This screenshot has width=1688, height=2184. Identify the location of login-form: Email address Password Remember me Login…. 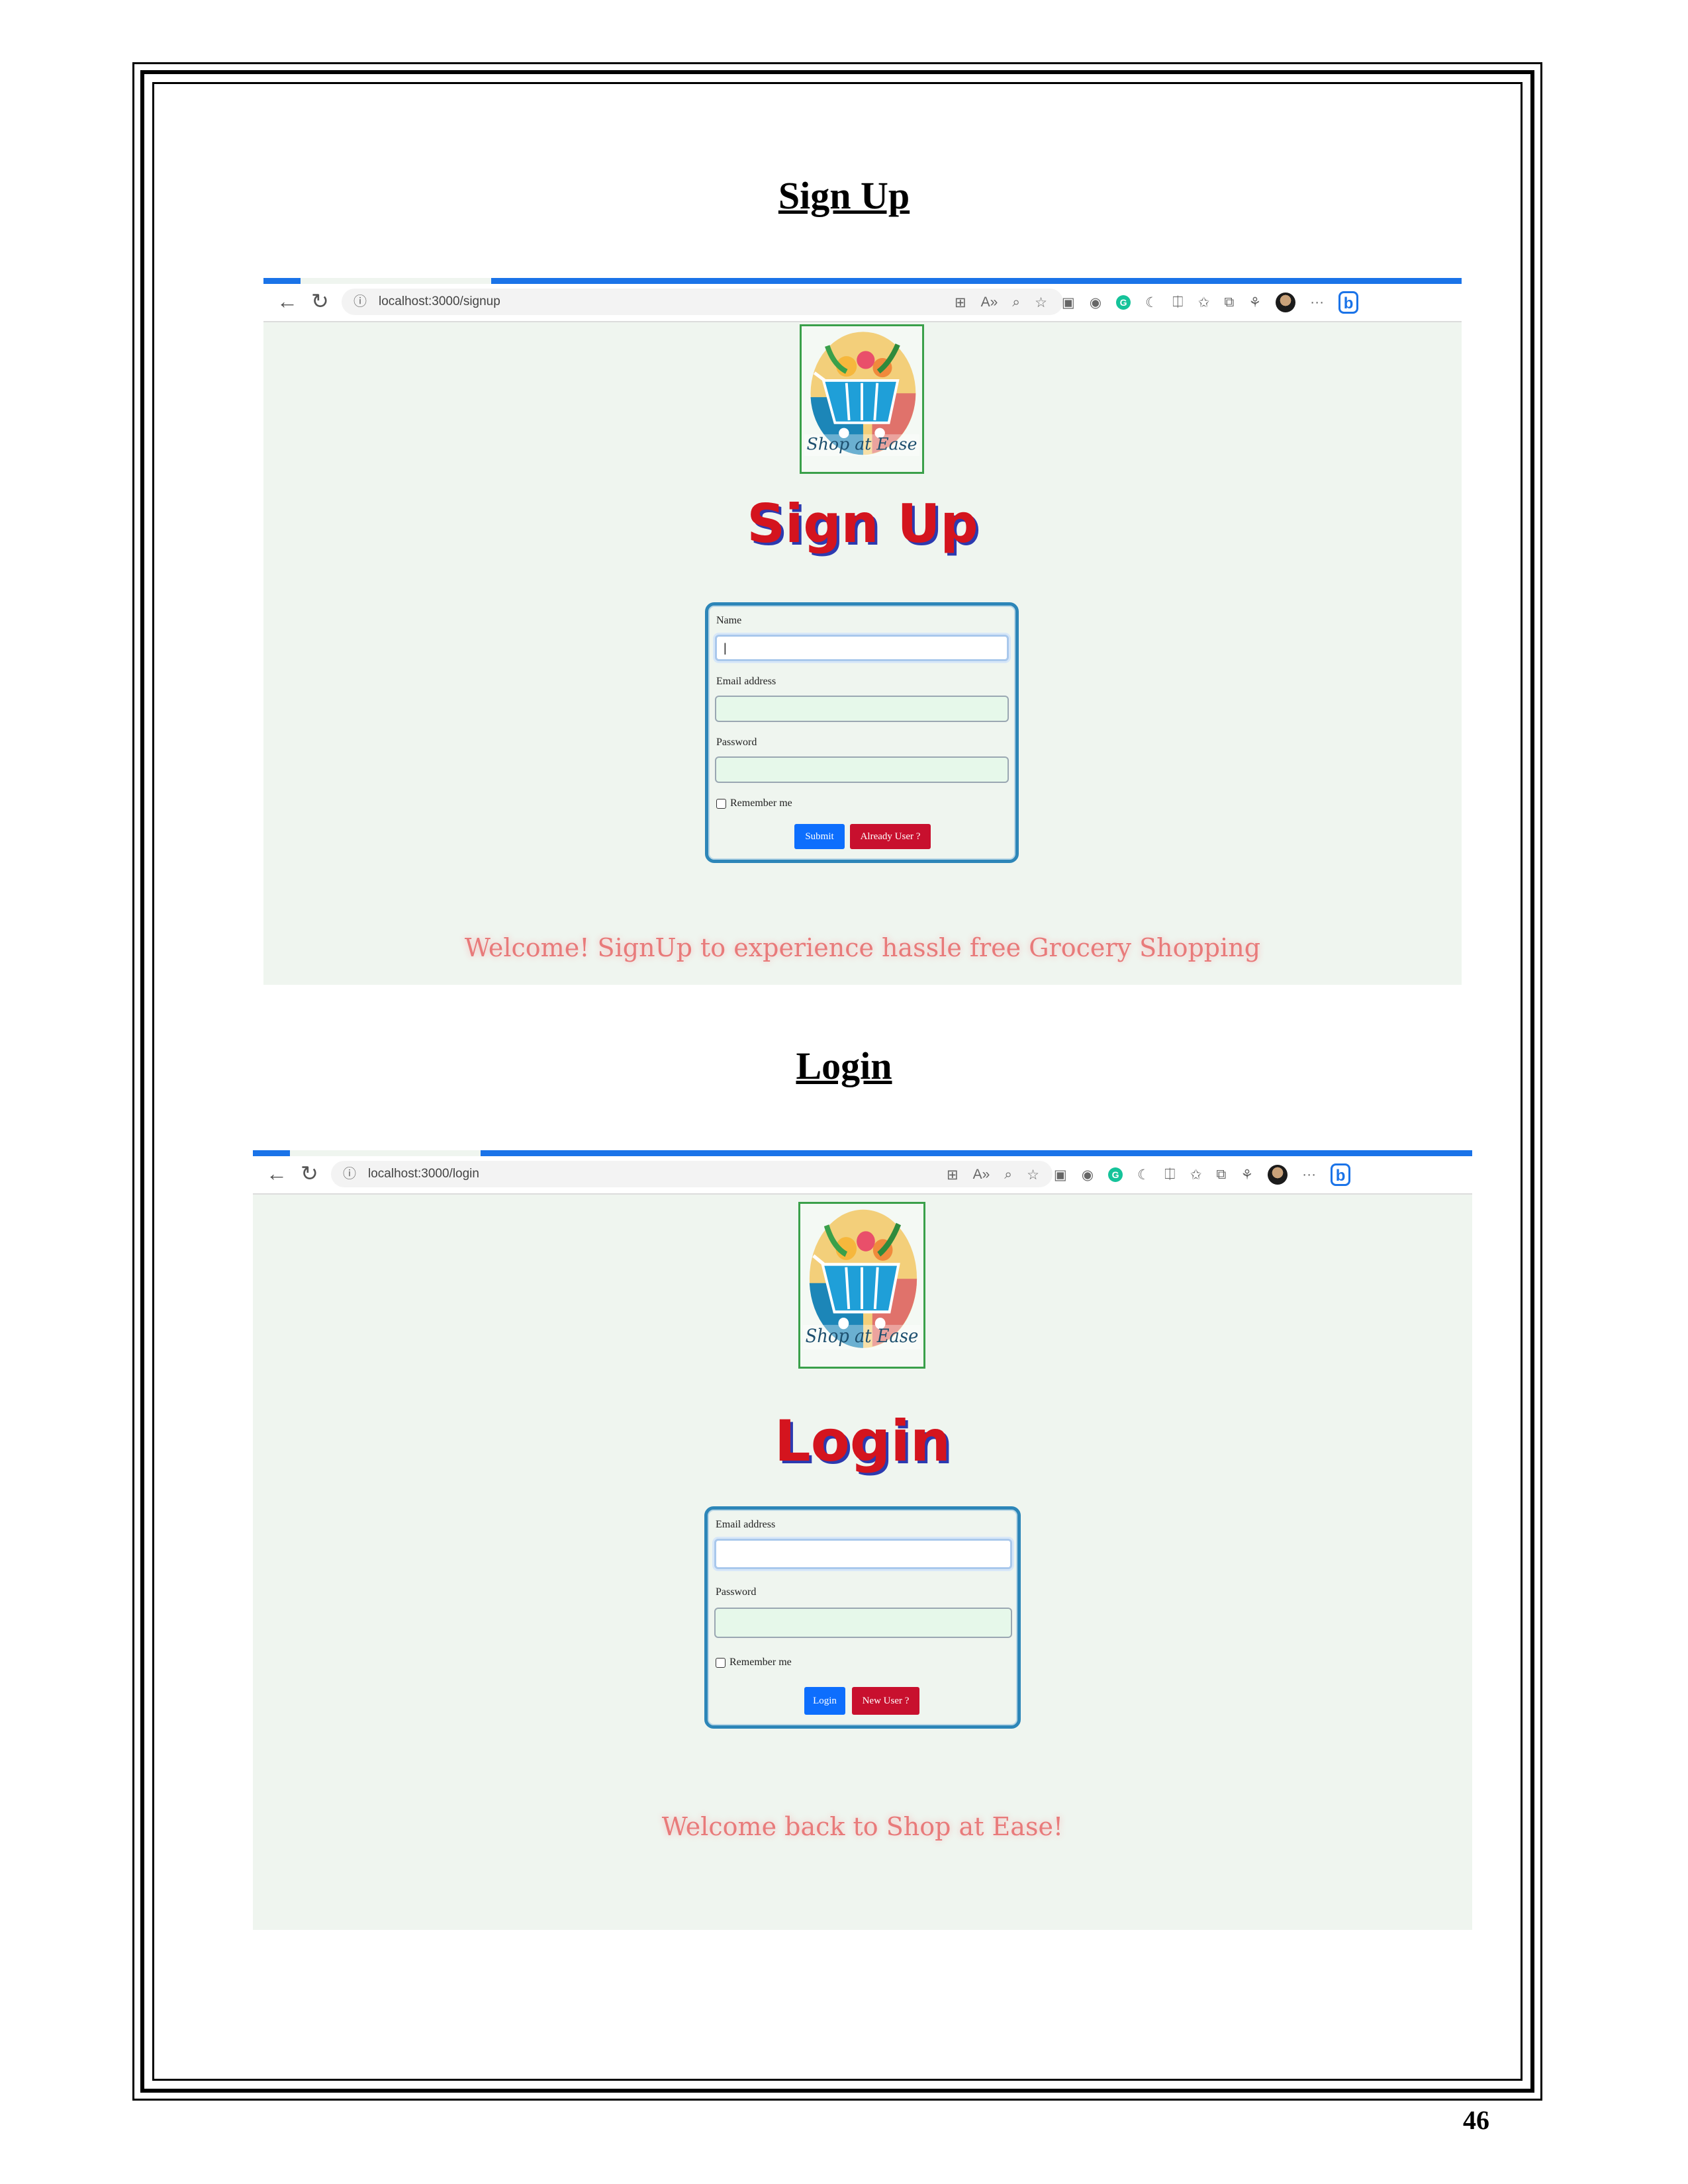
(862, 1618).